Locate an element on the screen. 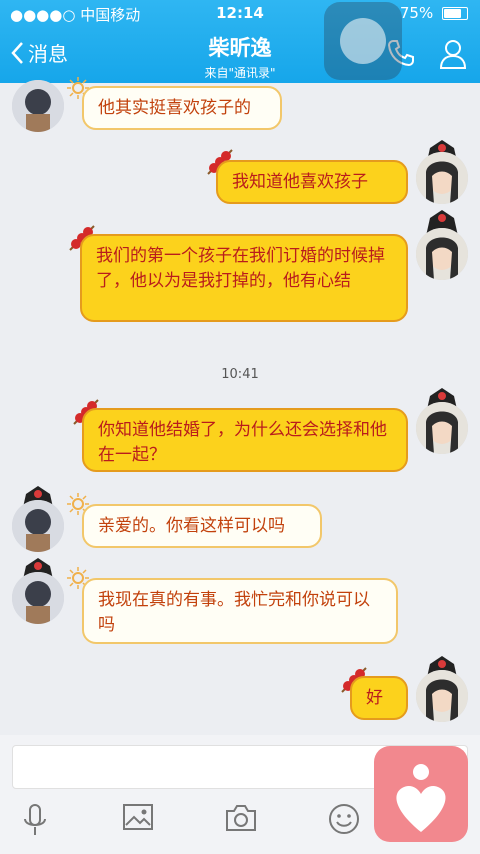 Image resolution: width=480 pixels, height=854 pixels. battery-icon is located at coordinates (455, 13).